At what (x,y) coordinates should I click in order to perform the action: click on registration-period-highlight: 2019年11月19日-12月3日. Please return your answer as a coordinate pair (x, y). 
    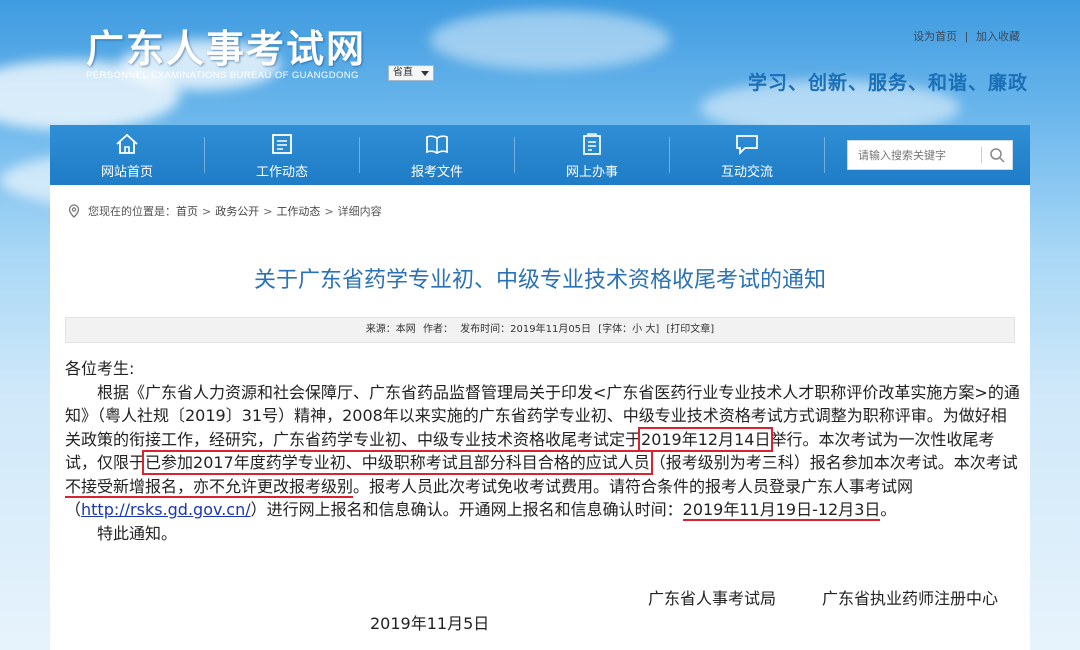
    Looking at the image, I should click on (781, 510).